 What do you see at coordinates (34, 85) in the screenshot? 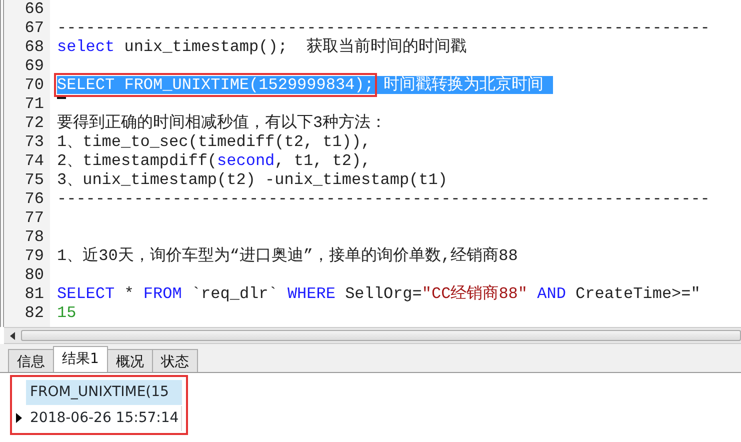
I see `line-number: 70` at bounding box center [34, 85].